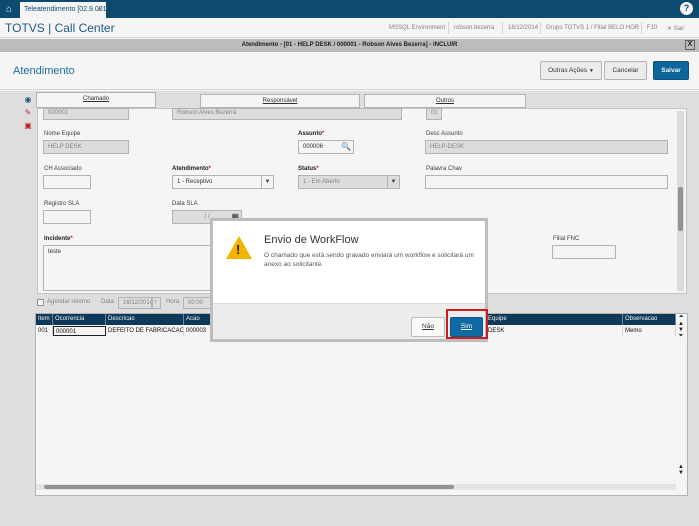  What do you see at coordinates (467, 324) in the screenshot?
I see `highlight-box` at bounding box center [467, 324].